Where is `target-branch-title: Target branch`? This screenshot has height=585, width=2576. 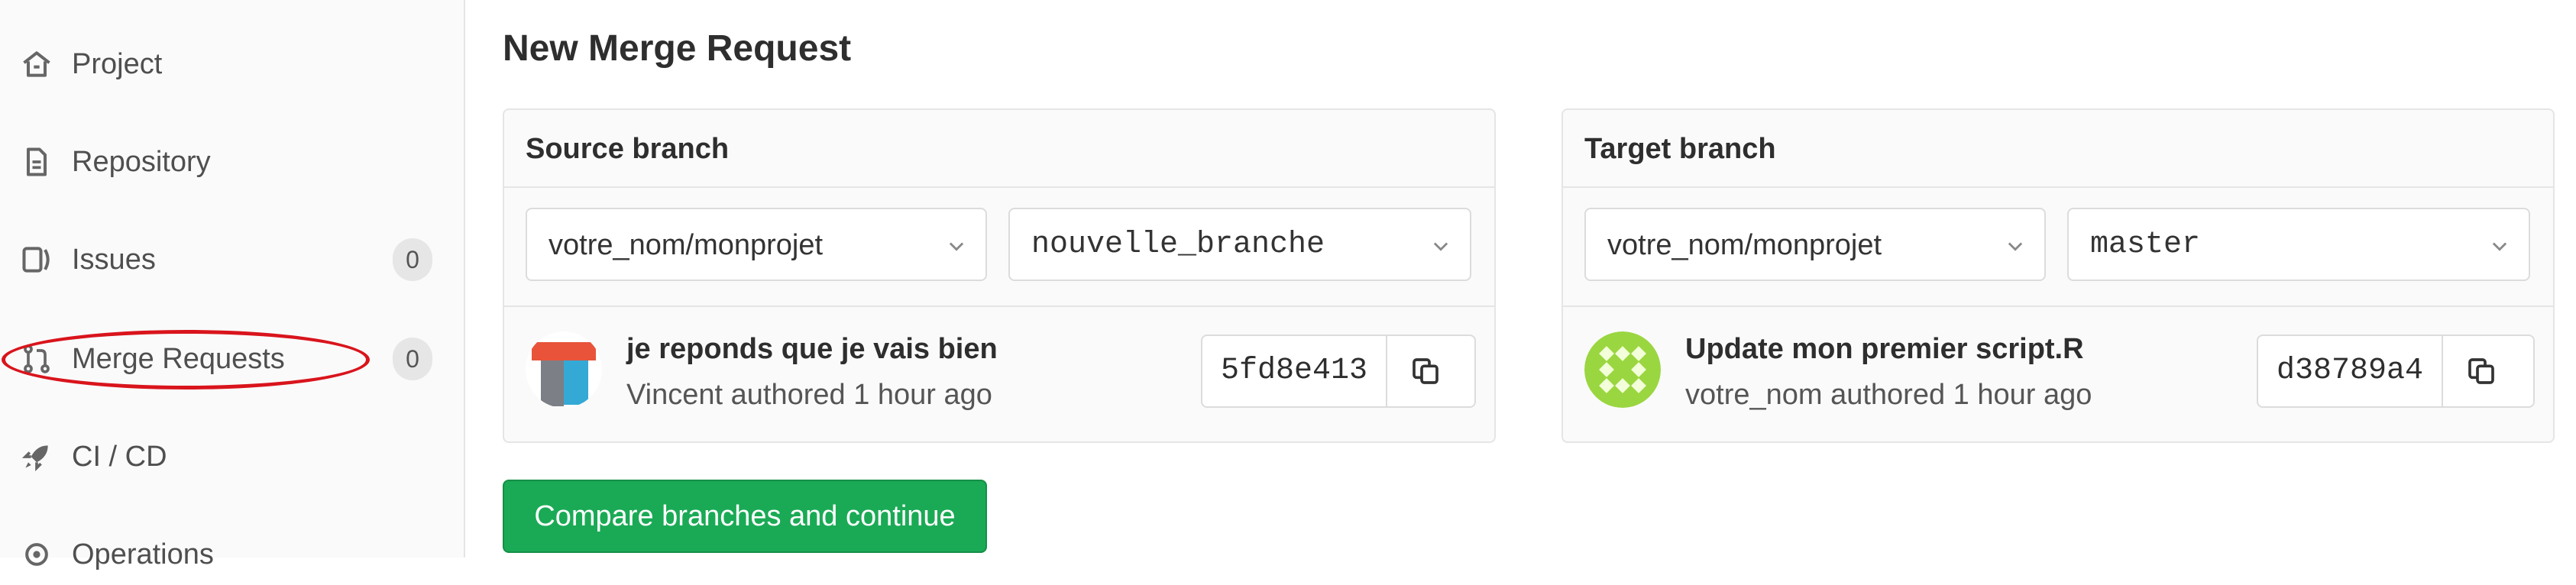
target-branch-title: Target branch is located at coordinates (1680, 149).